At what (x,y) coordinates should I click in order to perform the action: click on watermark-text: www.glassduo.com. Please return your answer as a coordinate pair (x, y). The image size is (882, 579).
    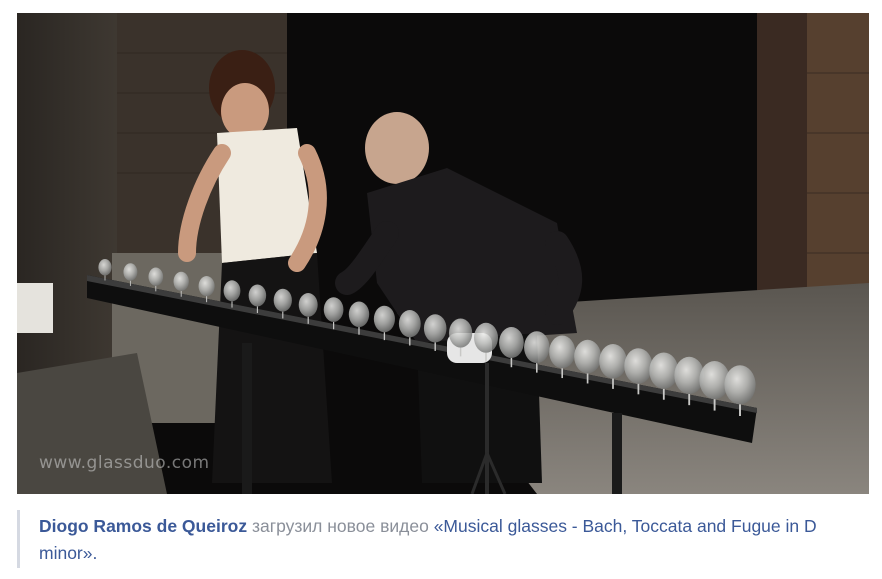
    Looking at the image, I should click on (124, 463).